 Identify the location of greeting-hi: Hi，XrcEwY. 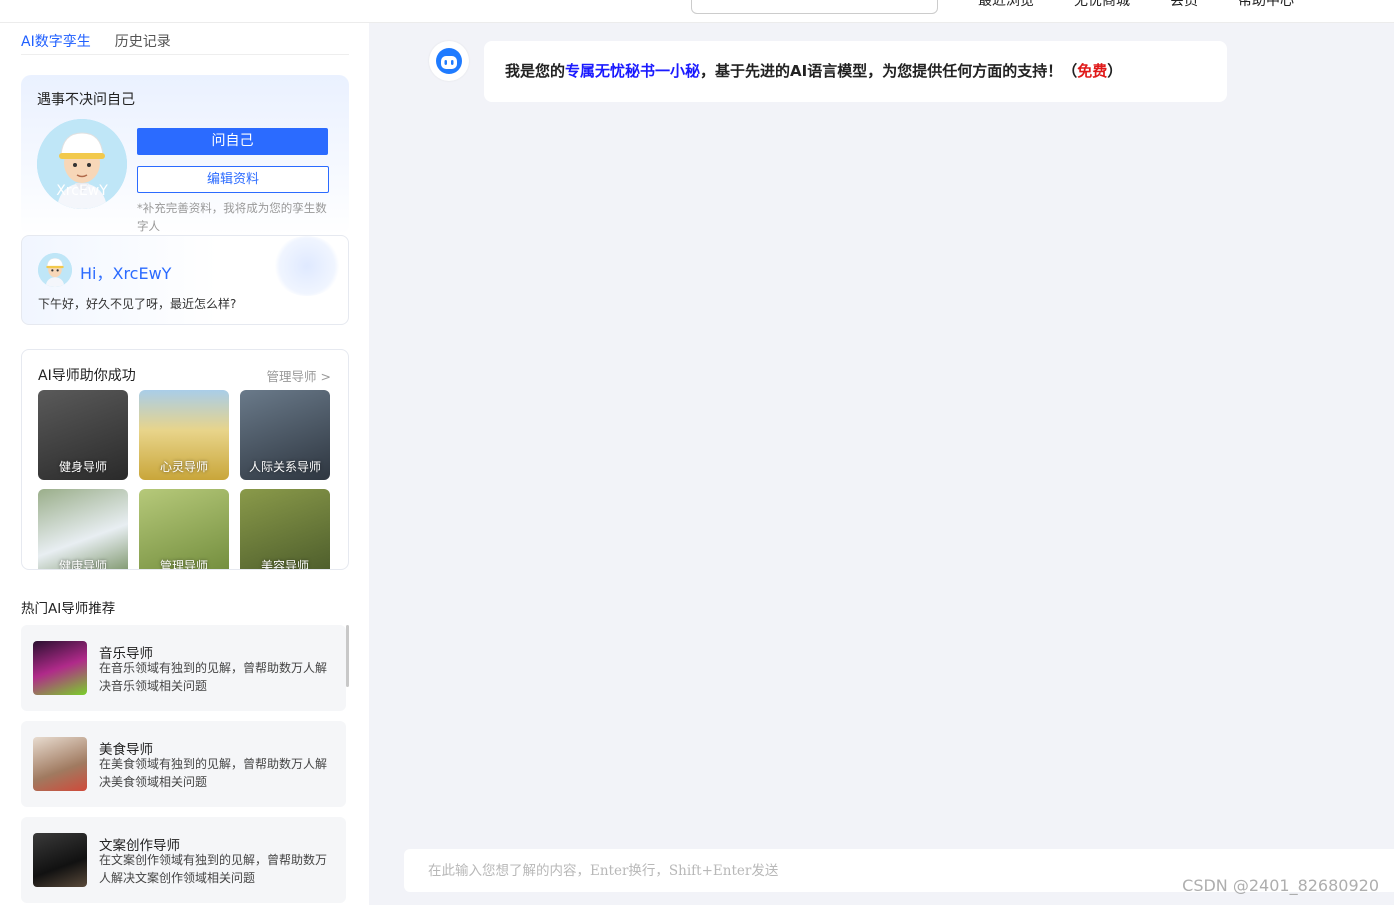
(126, 273).